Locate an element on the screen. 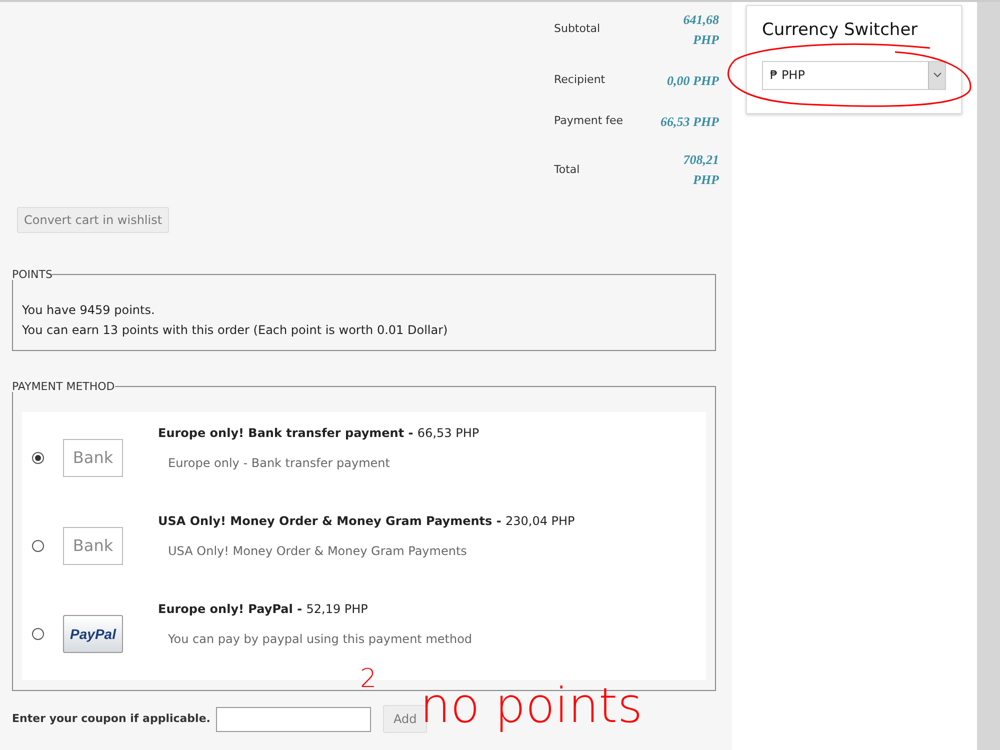  total-label: Payment fee is located at coordinates (589, 121).